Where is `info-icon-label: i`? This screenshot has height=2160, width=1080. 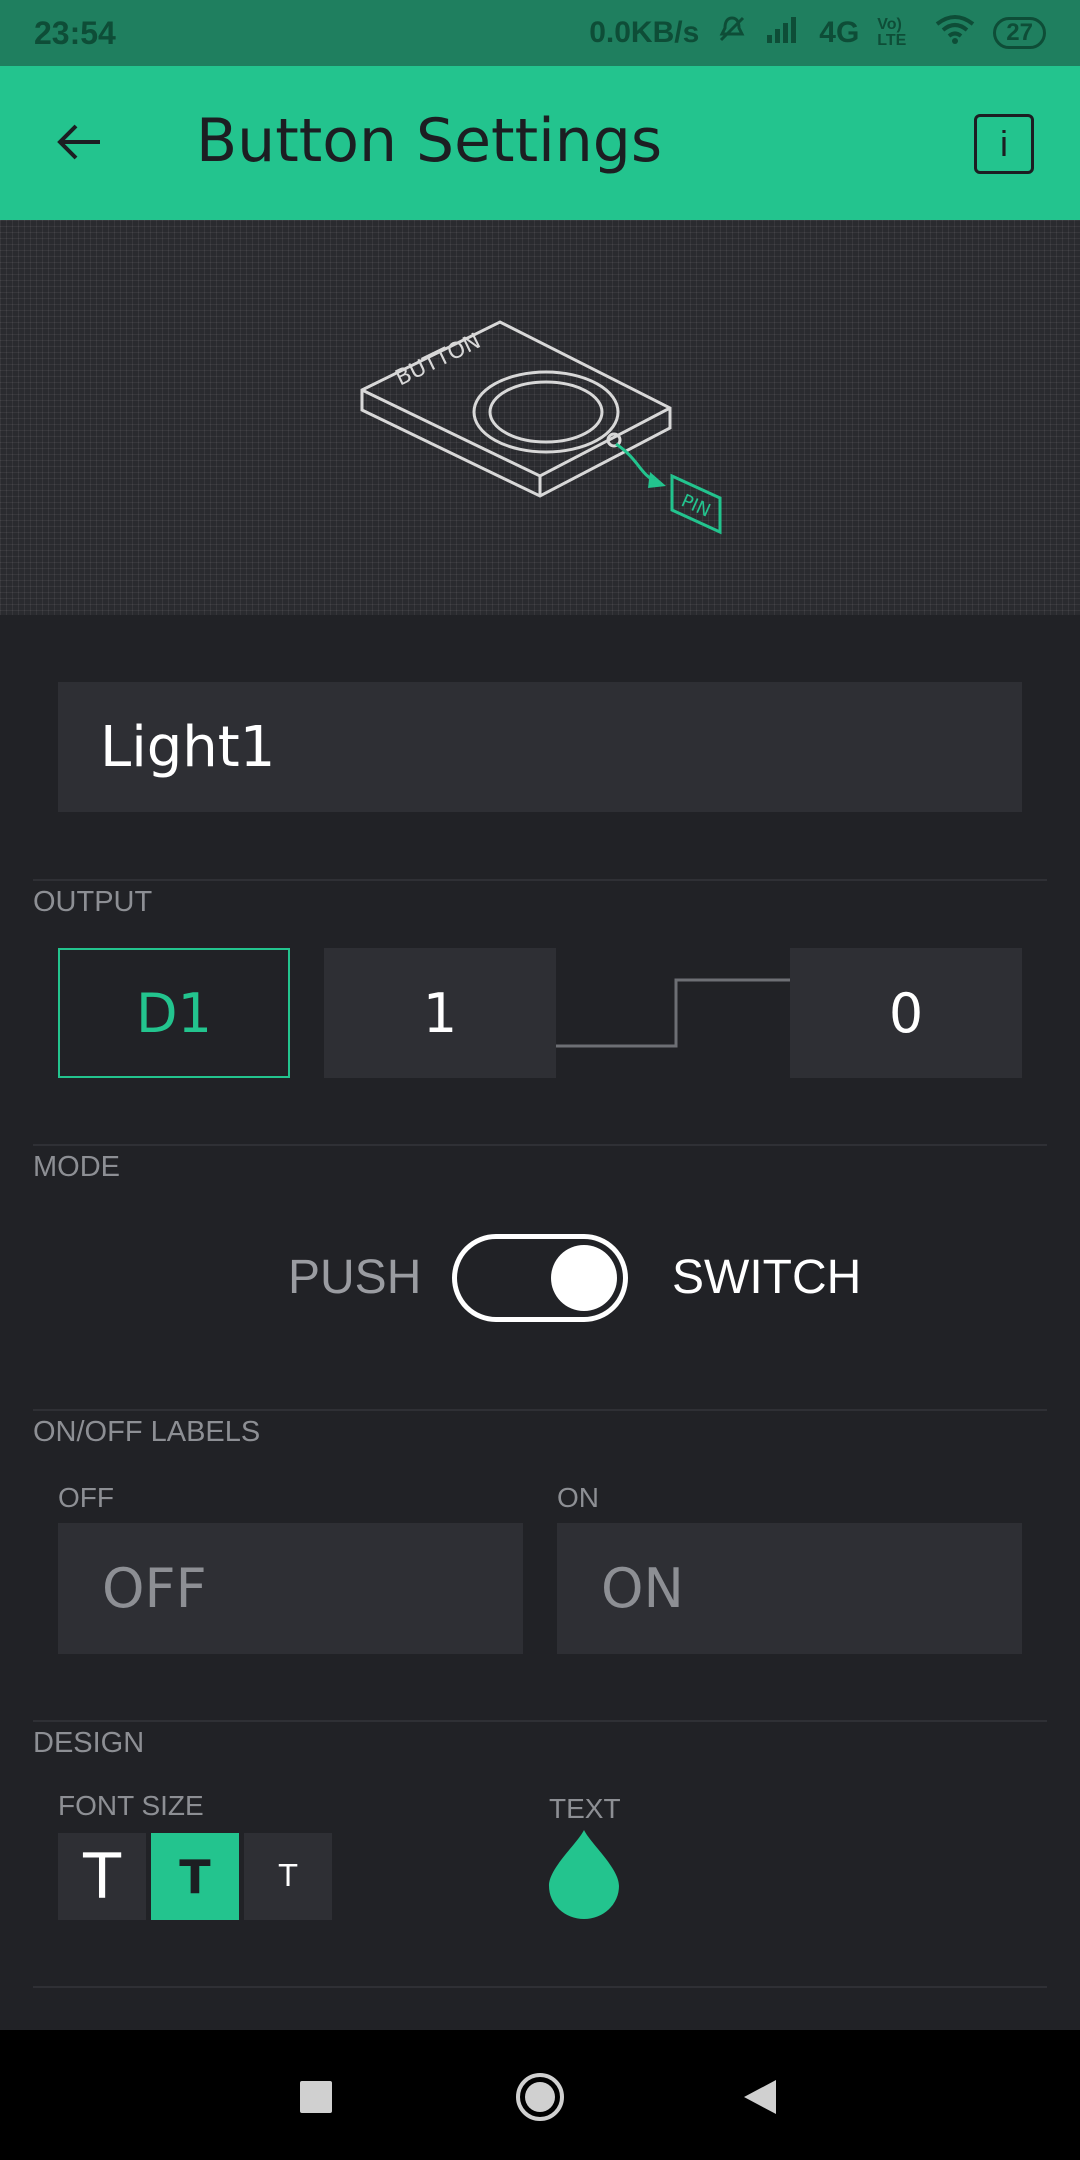
info-icon-label: i is located at coordinates (1004, 143).